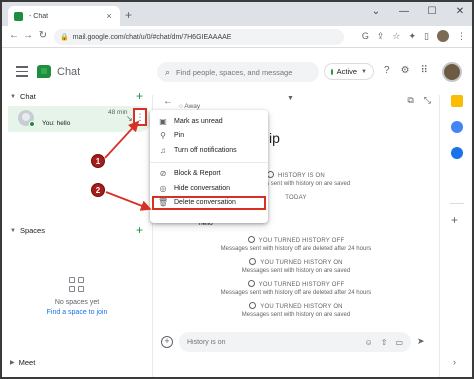 This screenshot has width=474, height=379. Describe the element at coordinates (454, 362) in the screenshot. I see `chevron-right-icon: ›` at that location.